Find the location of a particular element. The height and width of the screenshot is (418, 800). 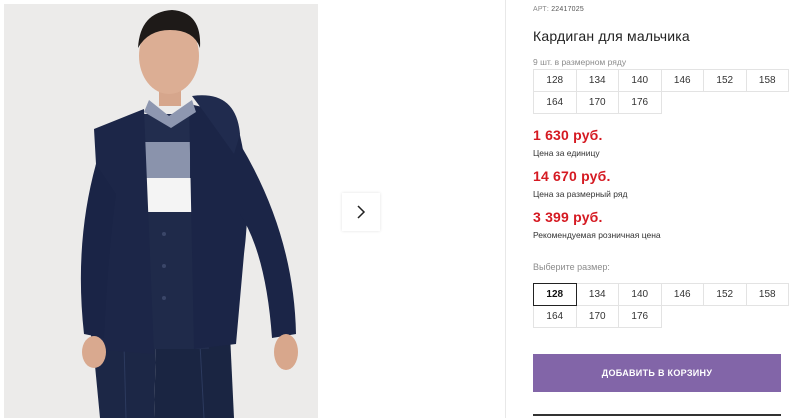

article-number: АРТ: 22417025 is located at coordinates (558, 9).